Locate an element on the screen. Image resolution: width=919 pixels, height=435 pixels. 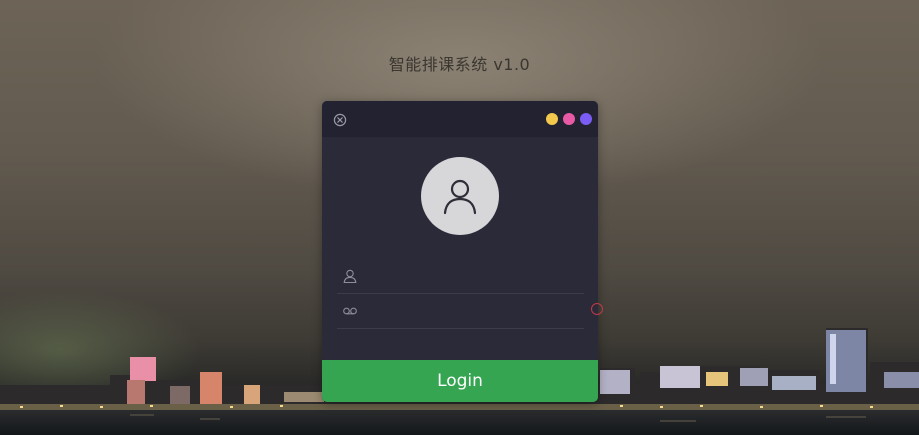
close-icon is located at coordinates (340, 119).